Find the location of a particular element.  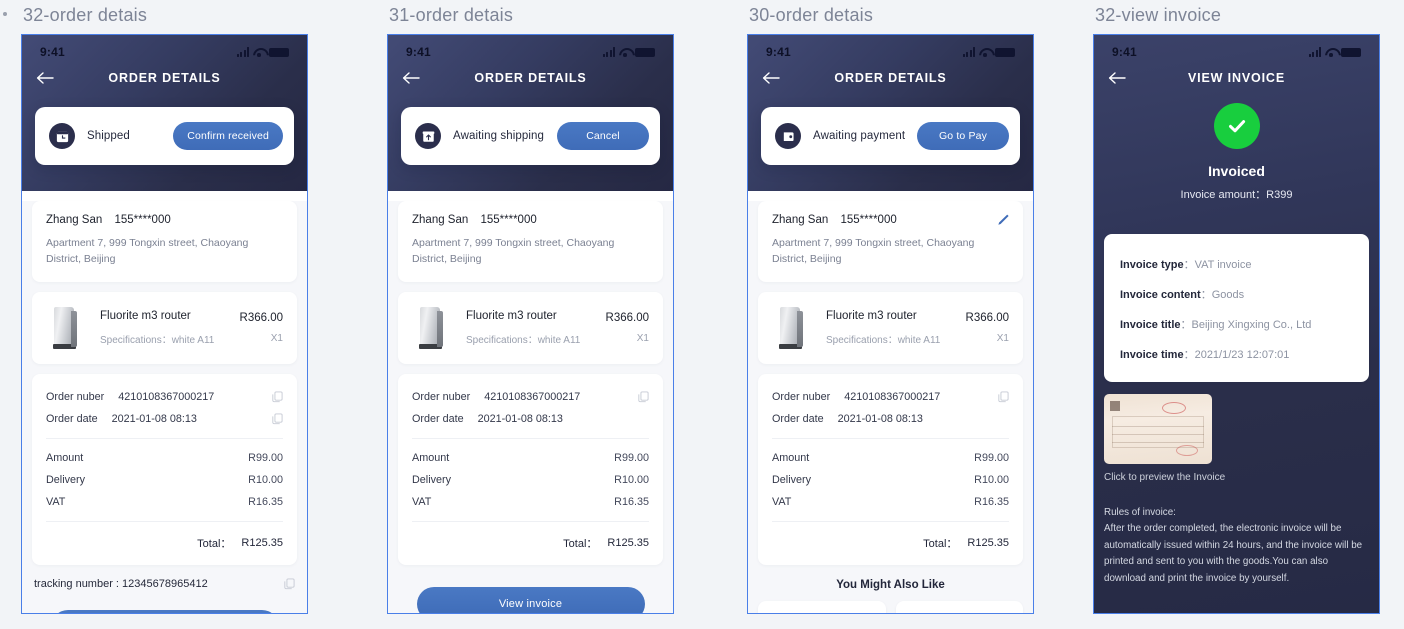

order-status-label: Awaiting shipping is located at coordinates (498, 136).